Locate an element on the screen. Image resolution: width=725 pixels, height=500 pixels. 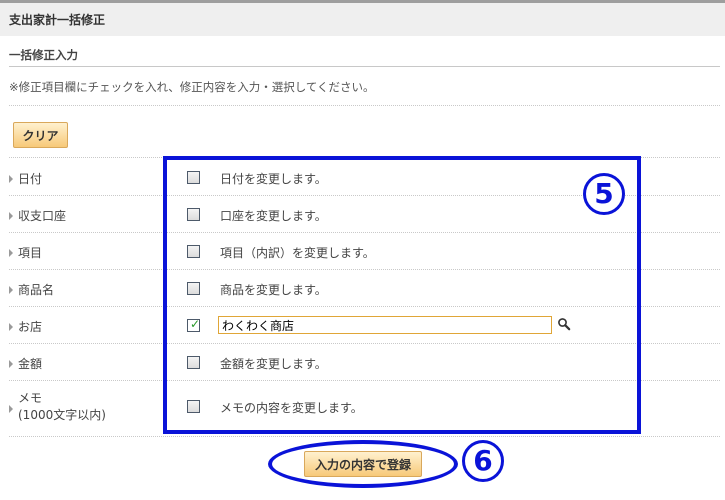
instruction-text: ※修正項目欄にチェックを入れ、修正内容を入力・選択してください。 is located at coordinates (192, 87).